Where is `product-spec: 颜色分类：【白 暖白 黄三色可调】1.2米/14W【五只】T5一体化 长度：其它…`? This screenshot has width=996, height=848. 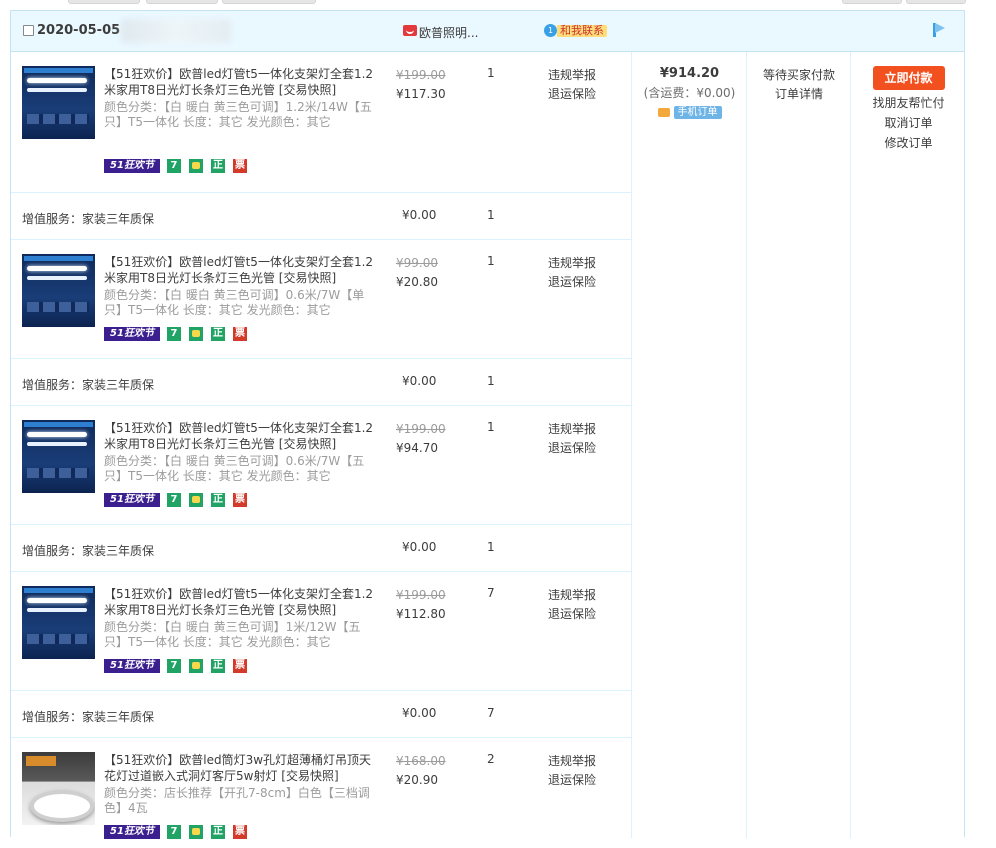
product-spec: 颜色分类：【白 暖白 黄三色可调】1.2米/14W【五只】T5一体化 长度：其它… is located at coordinates (238, 114).